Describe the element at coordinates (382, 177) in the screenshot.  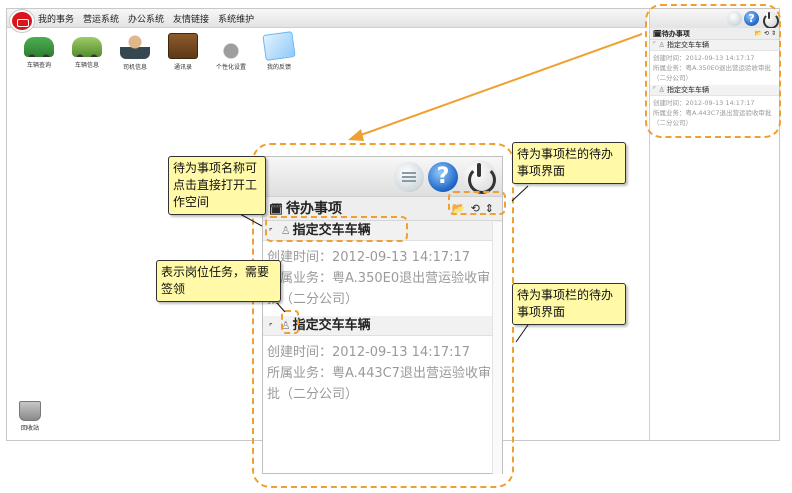
I see `zoom-toolbar: ?` at that location.